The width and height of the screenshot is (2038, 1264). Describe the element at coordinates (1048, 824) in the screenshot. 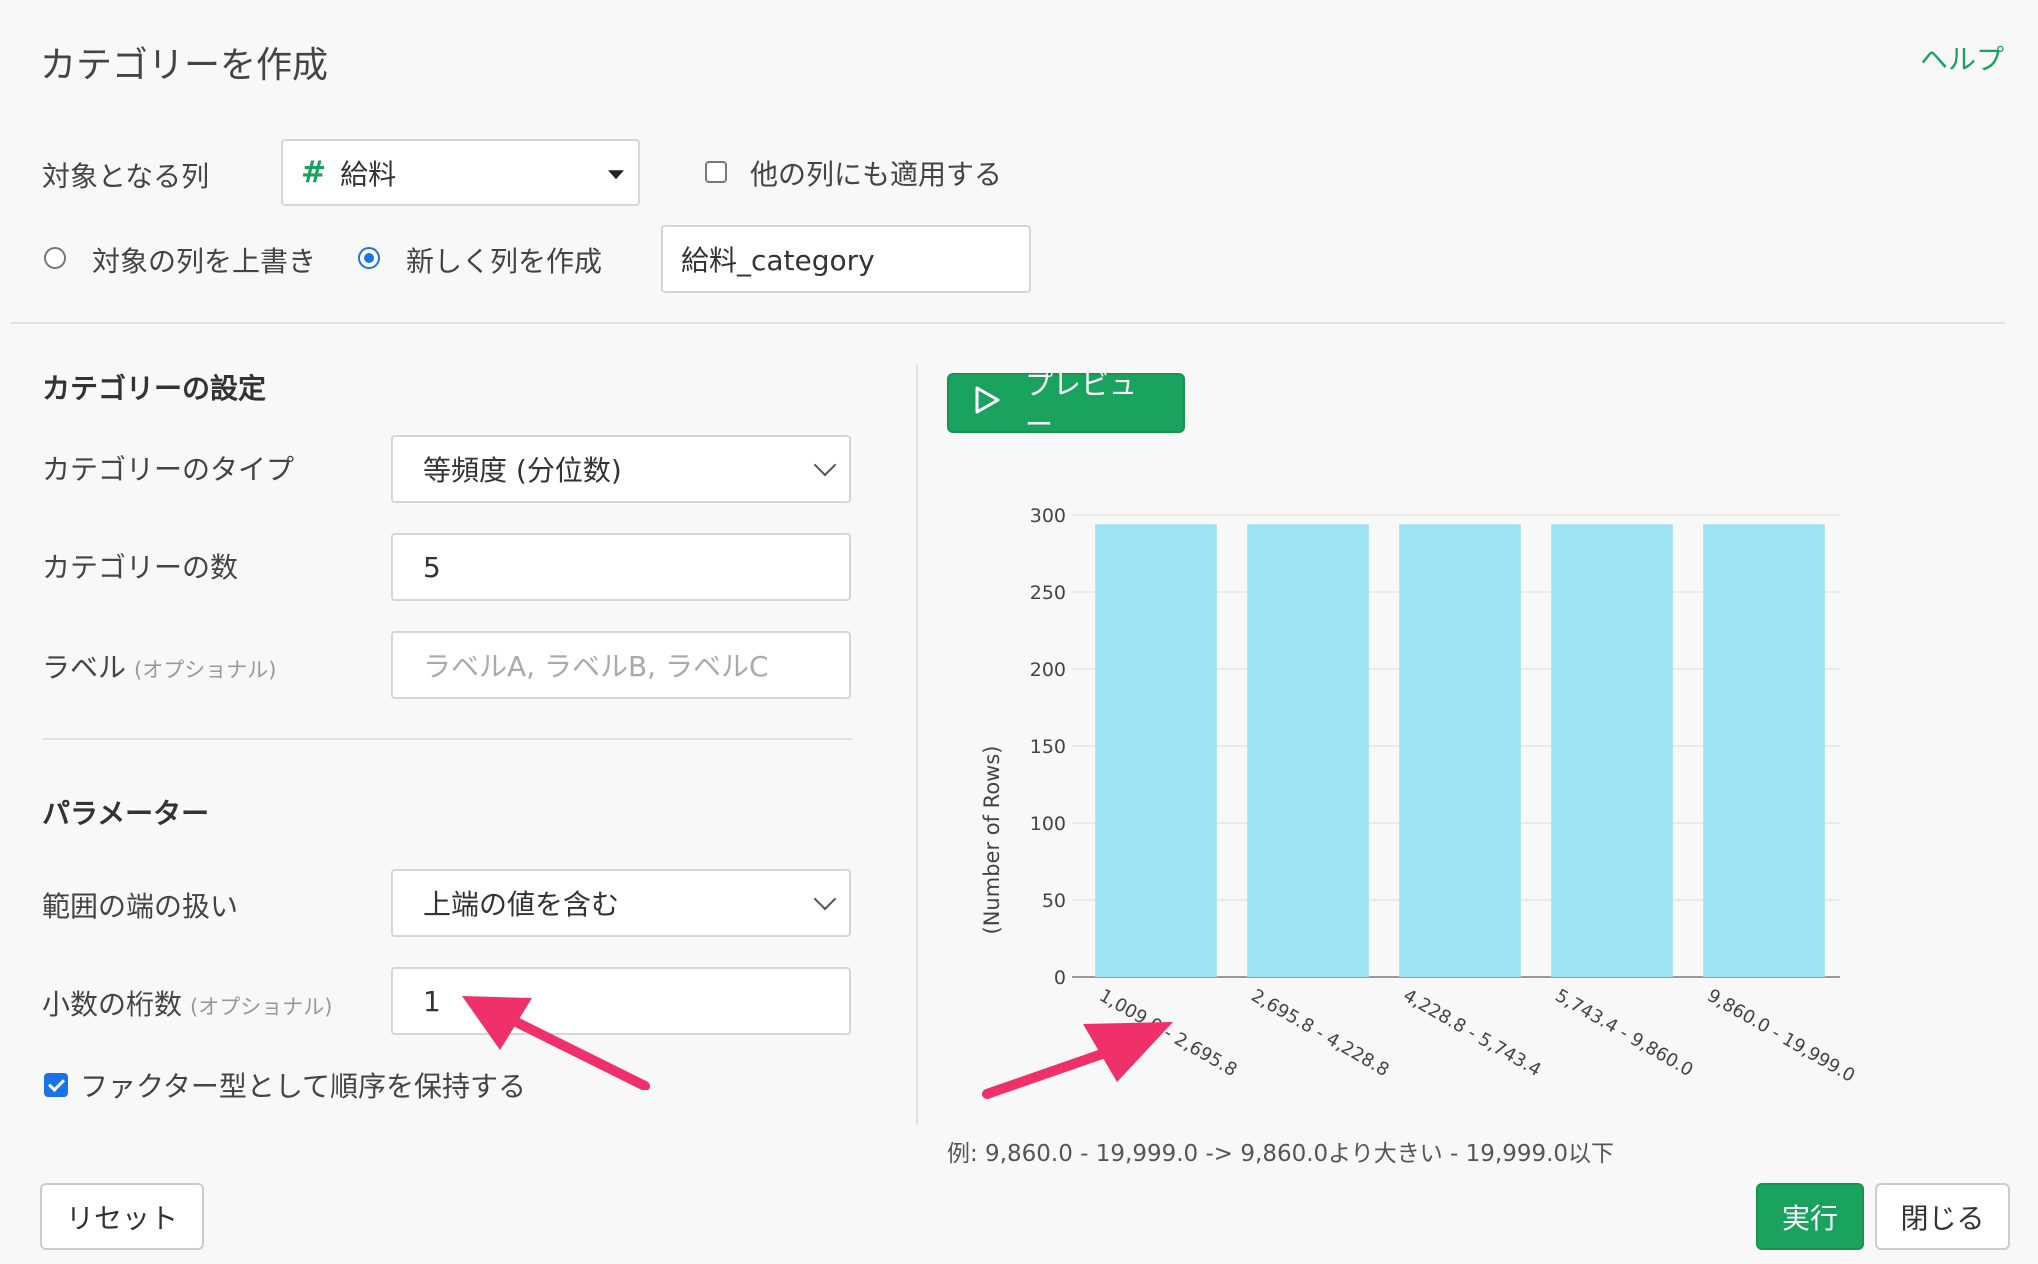

I see `chart-y-tick-label: 100` at that location.